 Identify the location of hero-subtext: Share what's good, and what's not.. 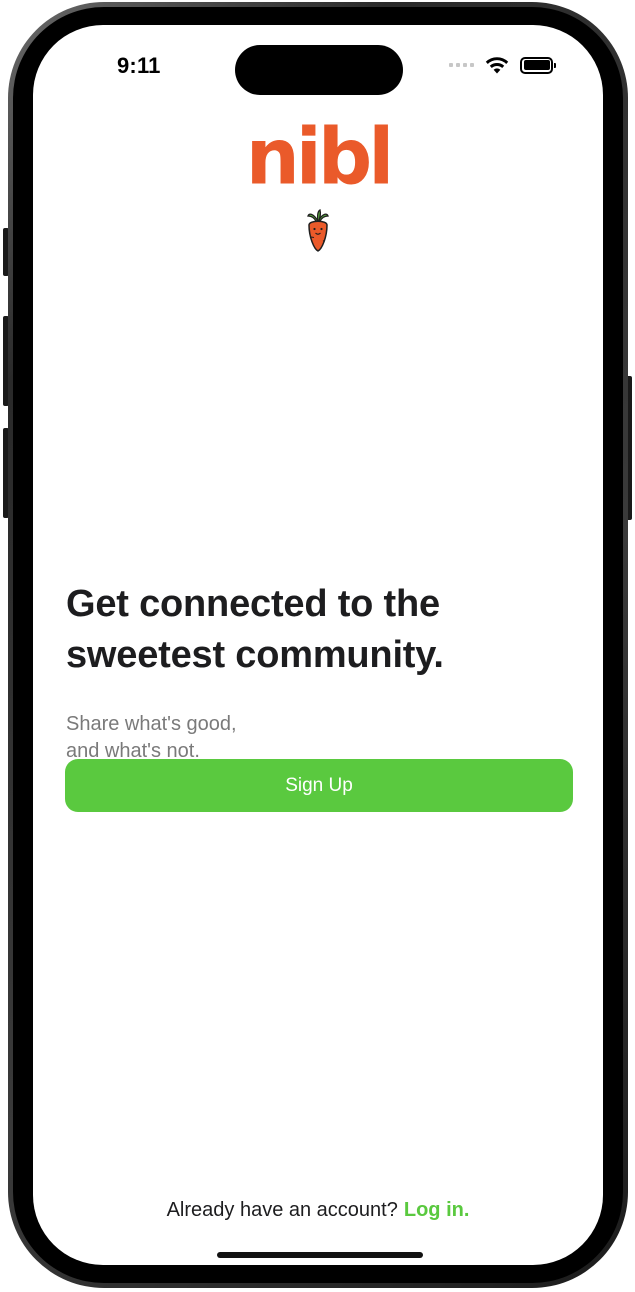
(216, 738).